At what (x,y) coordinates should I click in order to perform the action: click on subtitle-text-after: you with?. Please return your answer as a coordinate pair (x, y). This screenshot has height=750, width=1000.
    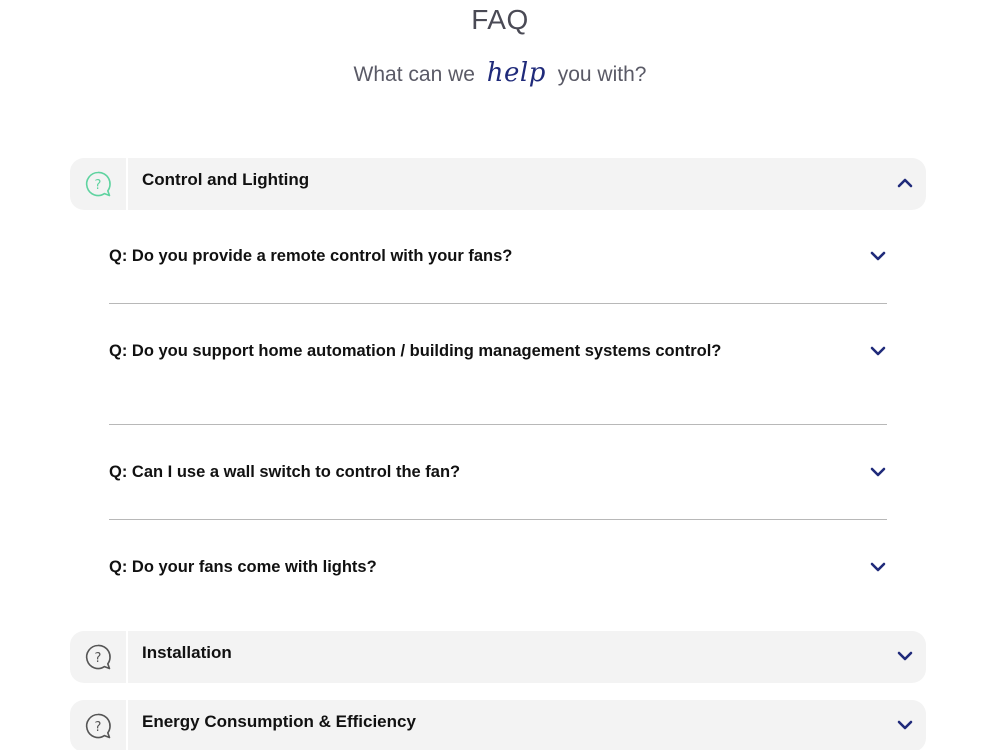
    Looking at the image, I should click on (602, 74).